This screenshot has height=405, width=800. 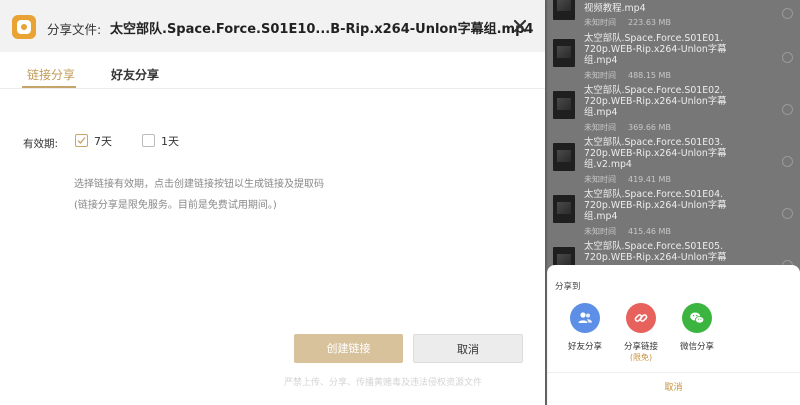 I want to click on close-icon, so click(x=520, y=26).